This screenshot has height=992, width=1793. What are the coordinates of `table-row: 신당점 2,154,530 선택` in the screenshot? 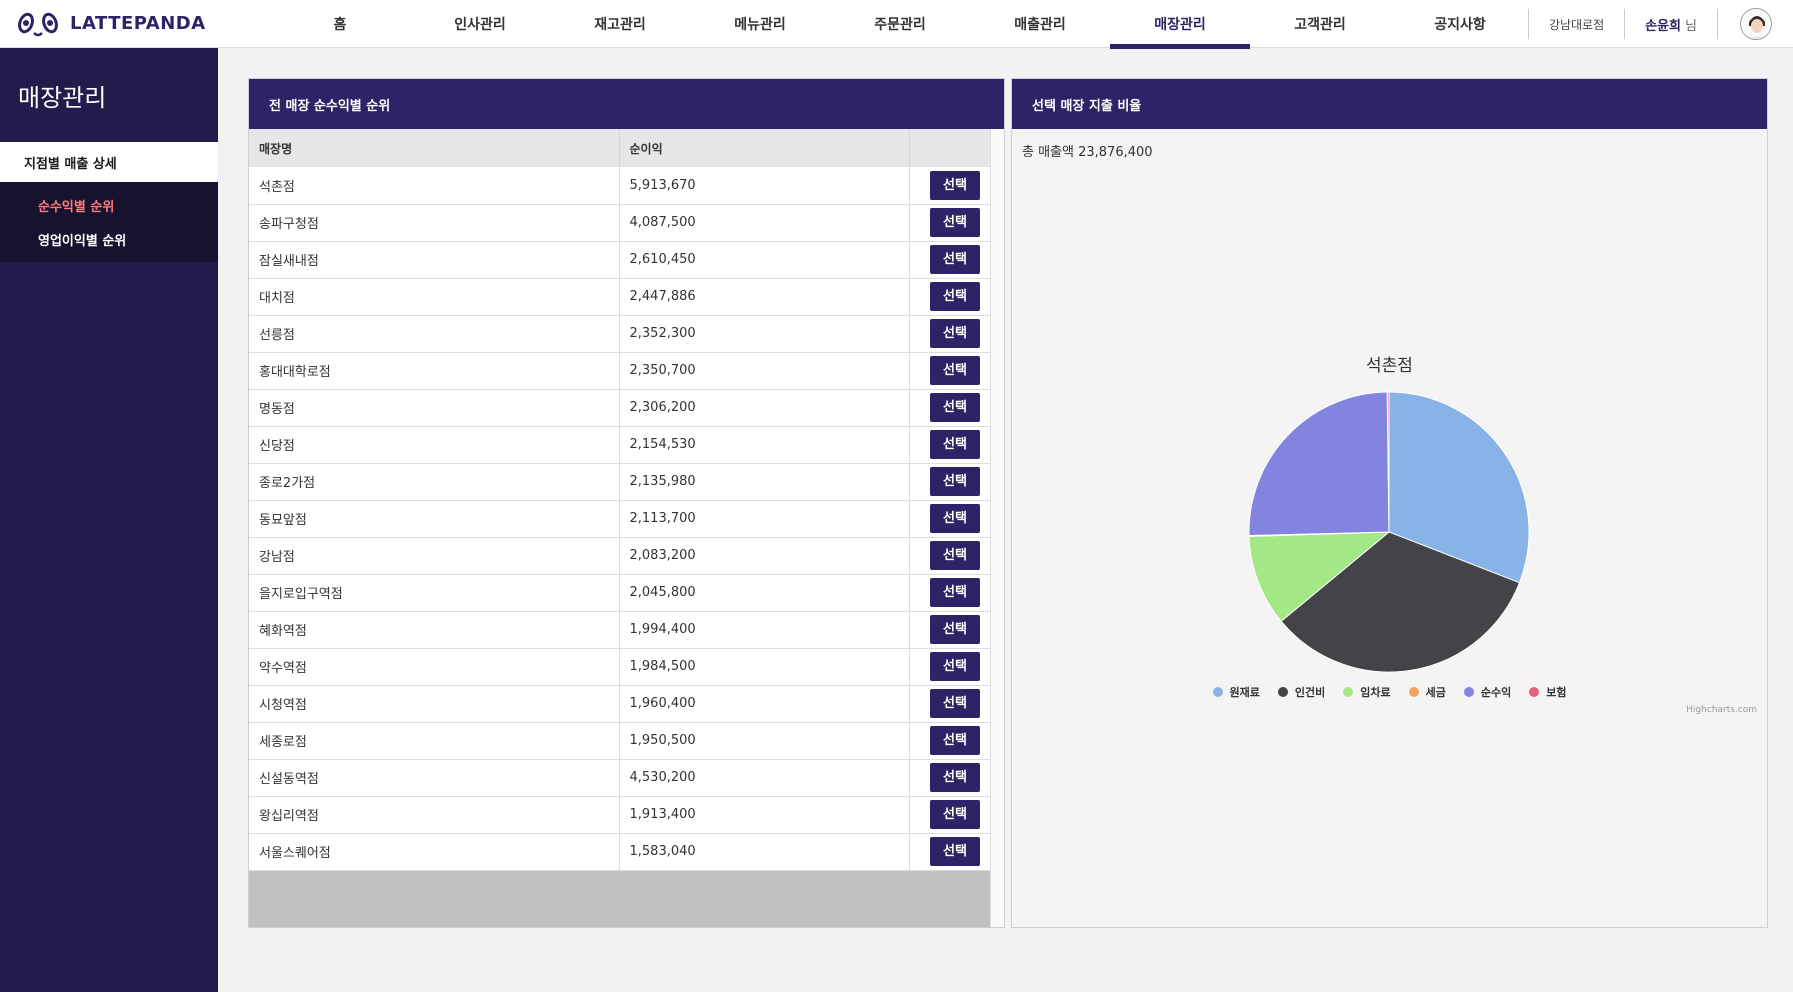 It's located at (619, 445).